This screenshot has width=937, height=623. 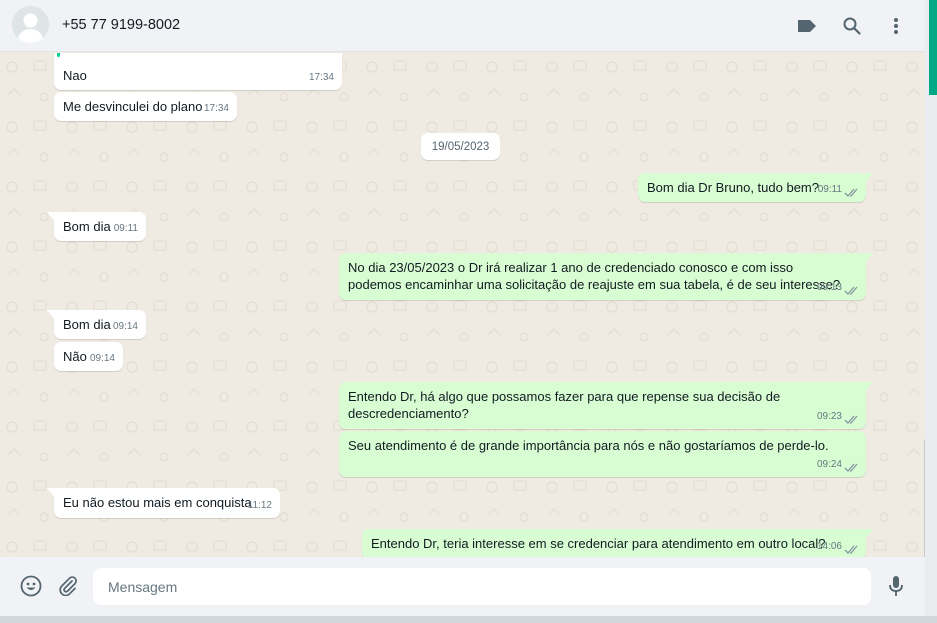 I want to click on message-bubble-incoming: Bom dia 09:14, so click(x=100, y=324).